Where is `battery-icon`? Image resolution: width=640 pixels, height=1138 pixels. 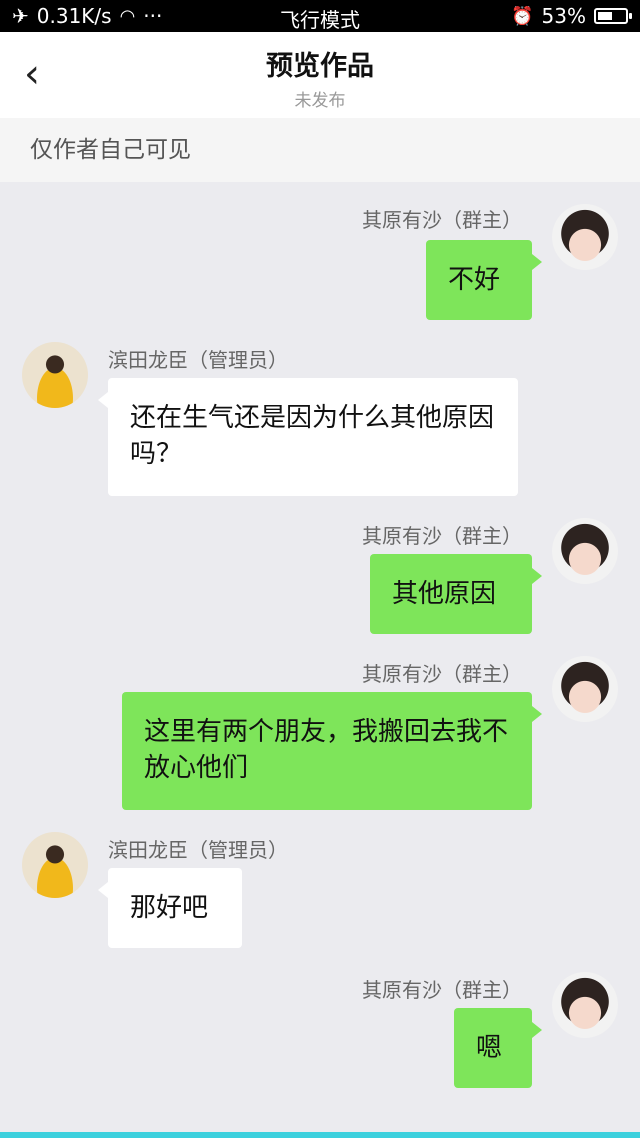
battery-icon is located at coordinates (613, 16).